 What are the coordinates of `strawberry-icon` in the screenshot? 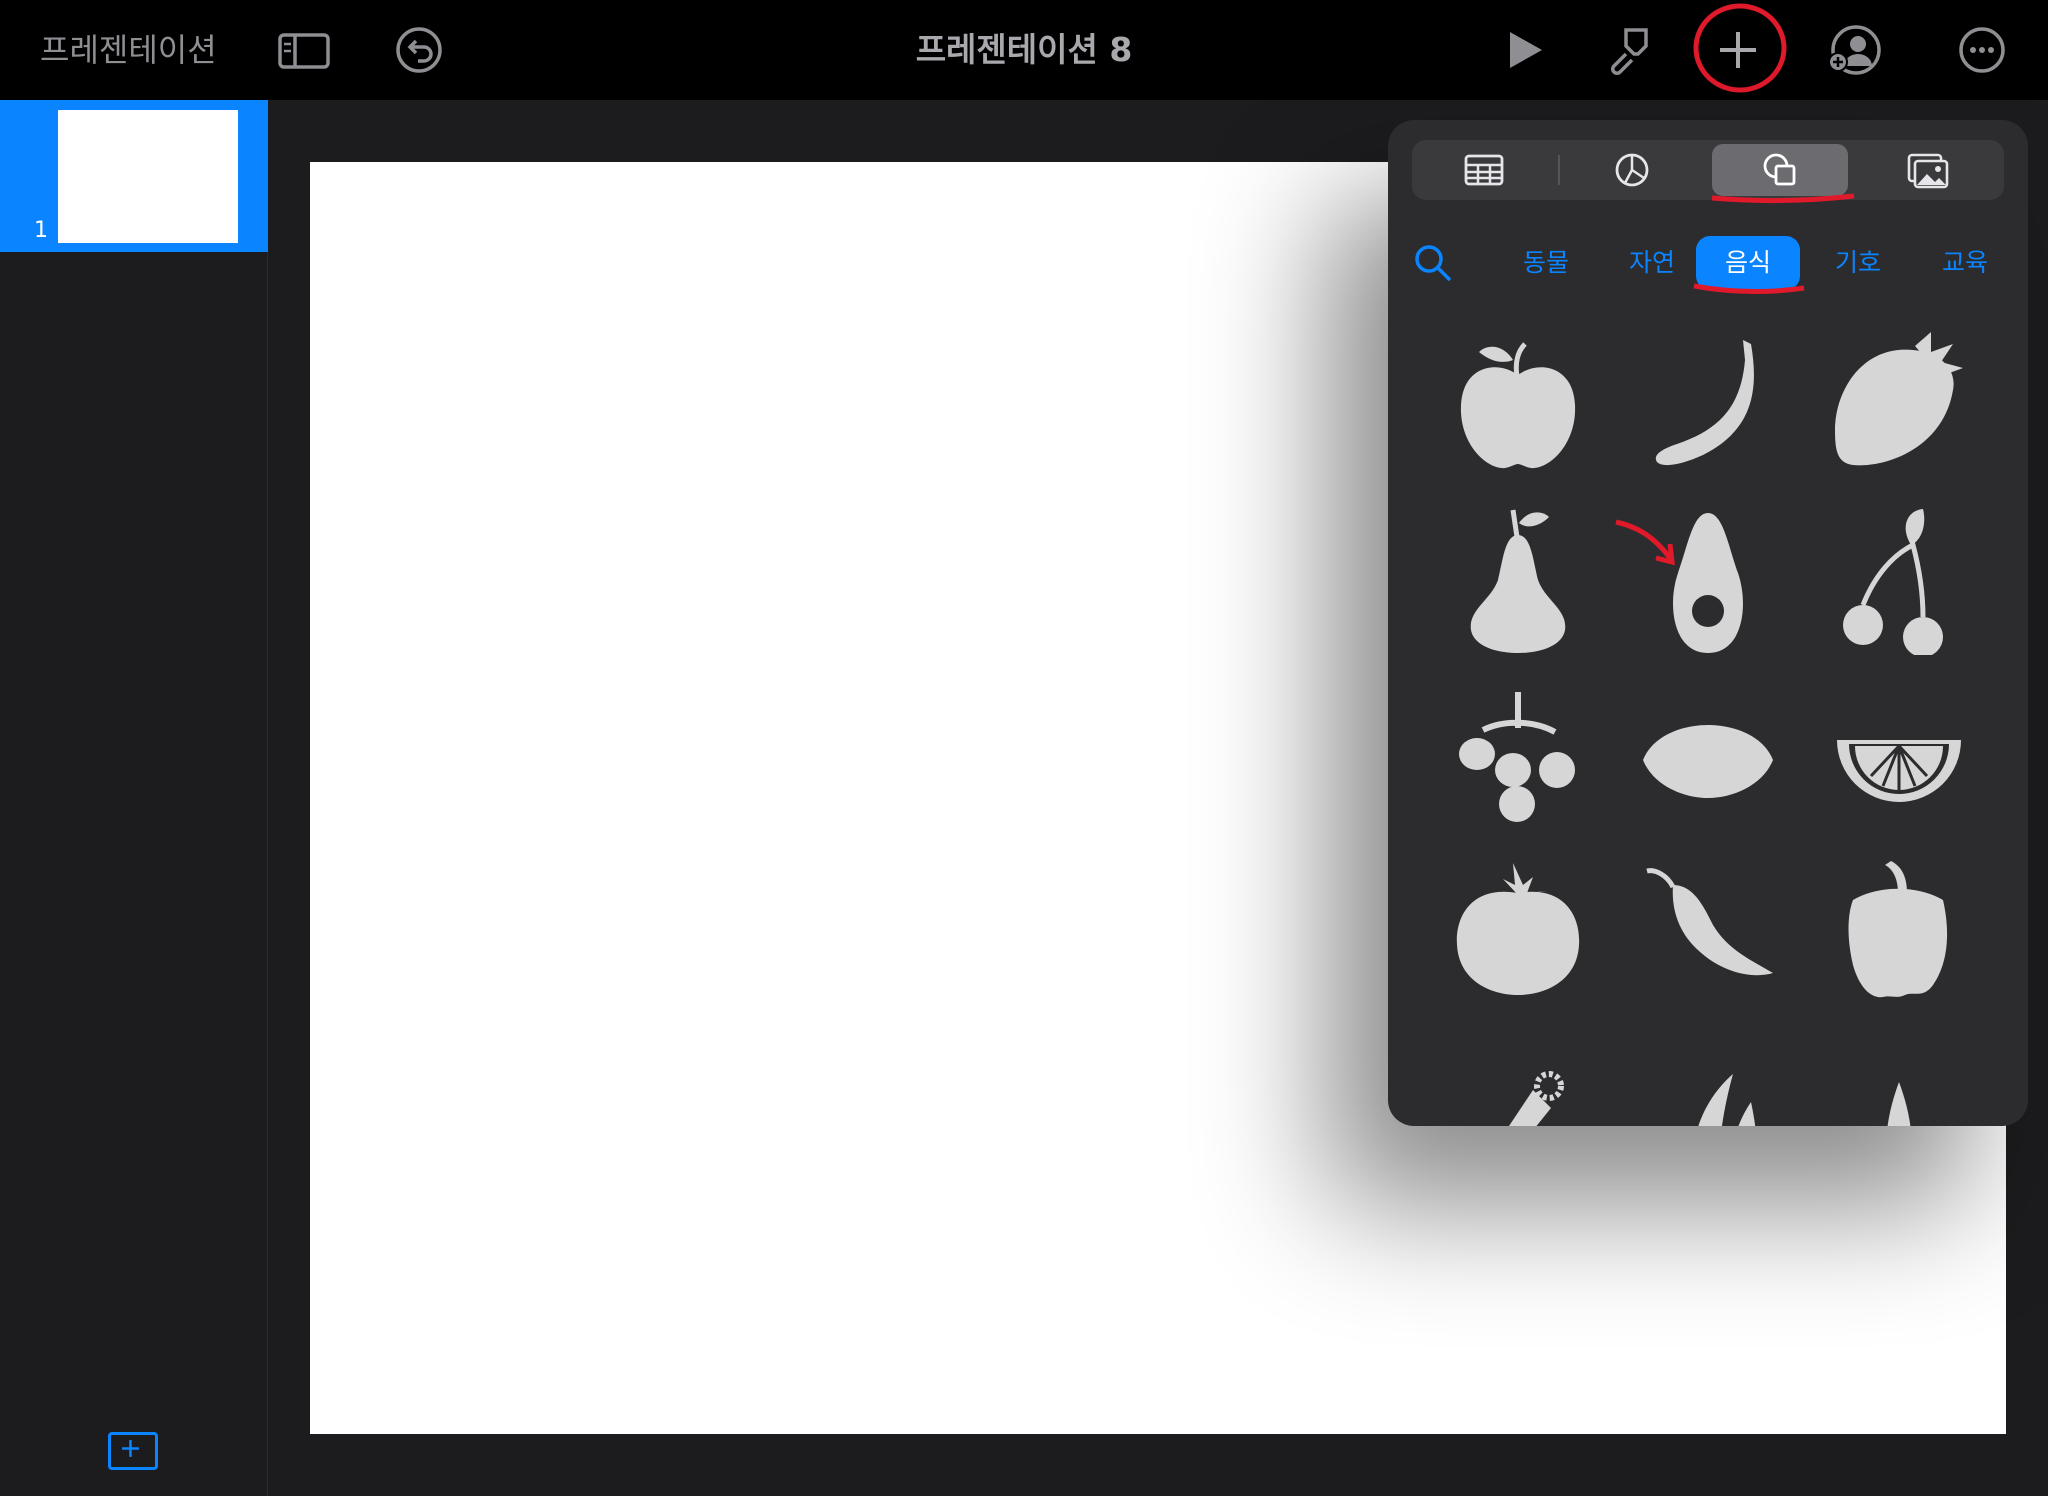 It's located at (1898, 405).